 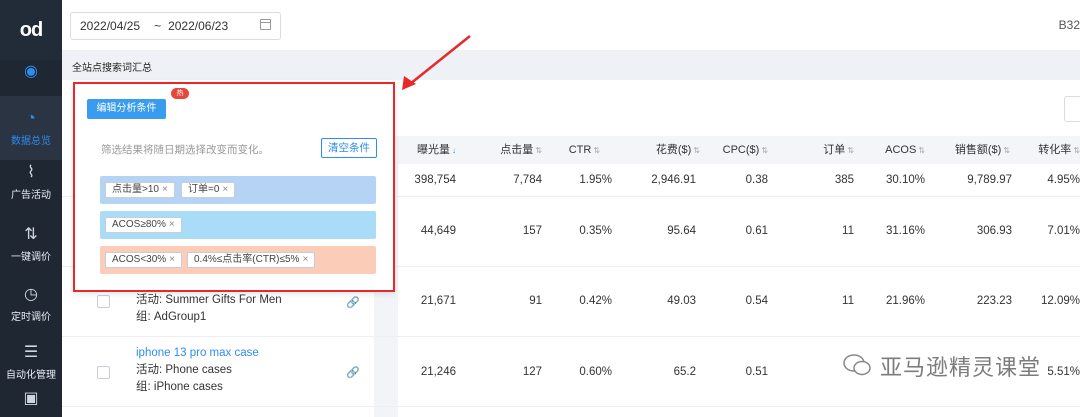 What do you see at coordinates (31, 74) in the screenshot?
I see `sidebar-item-home: ◉` at bounding box center [31, 74].